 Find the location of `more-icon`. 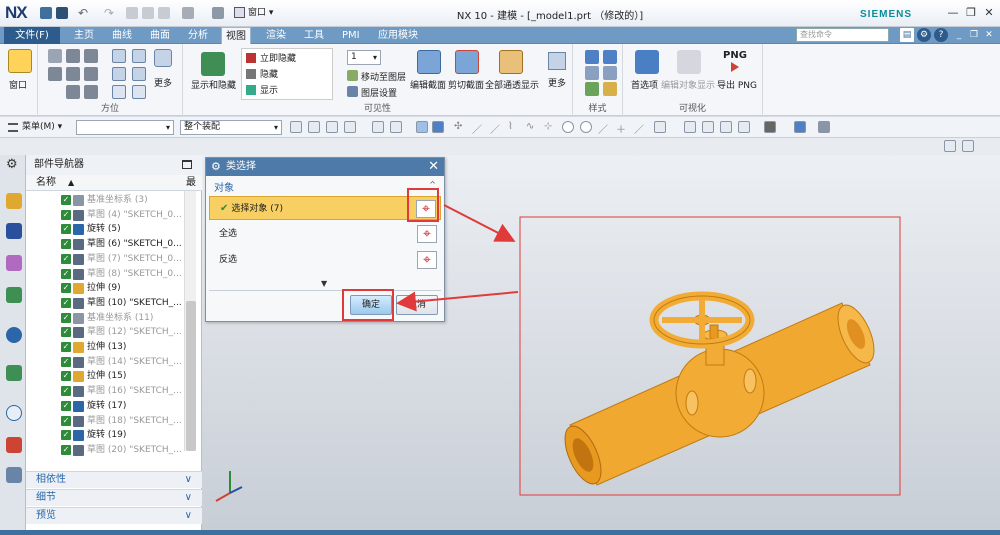

more-icon is located at coordinates (557, 61).